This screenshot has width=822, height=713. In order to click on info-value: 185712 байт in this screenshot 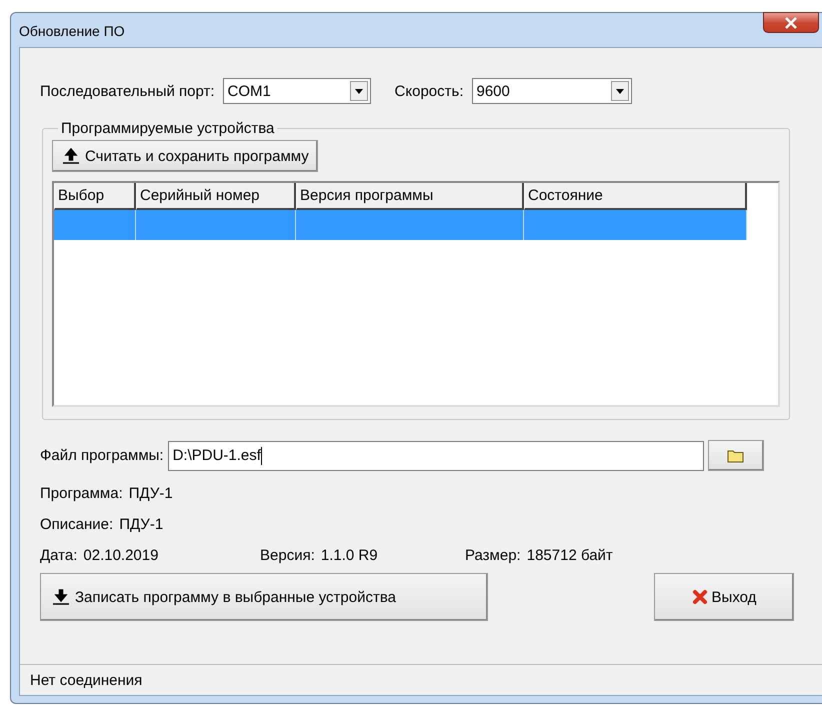, I will do `click(569, 555)`.